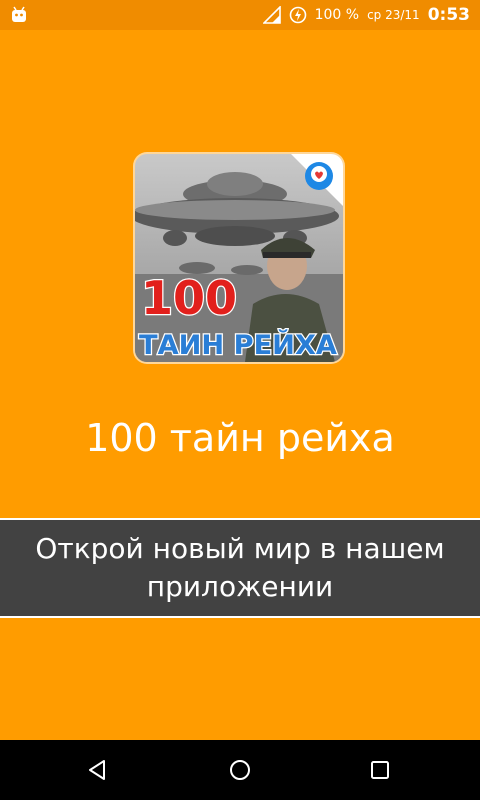 The height and width of the screenshot is (800, 480). Describe the element at coordinates (297, 15) in the screenshot. I see `battery-charging-icon` at that location.